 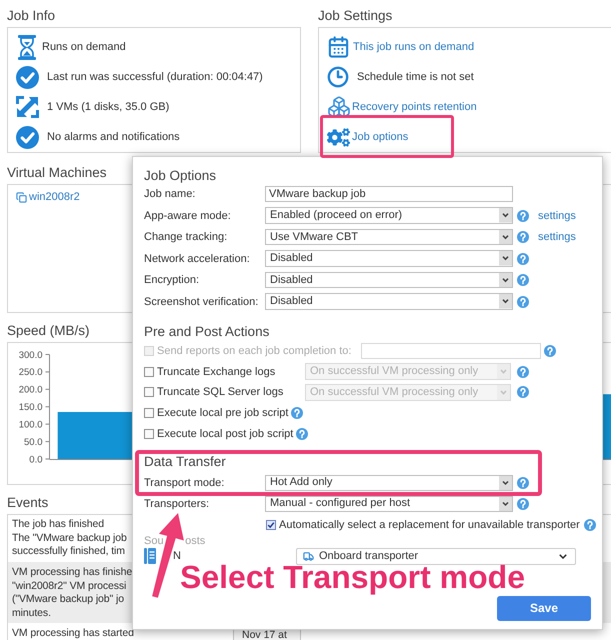 What do you see at coordinates (48, 330) in the screenshot?
I see `panel-title: Speed (MB/s)` at bounding box center [48, 330].